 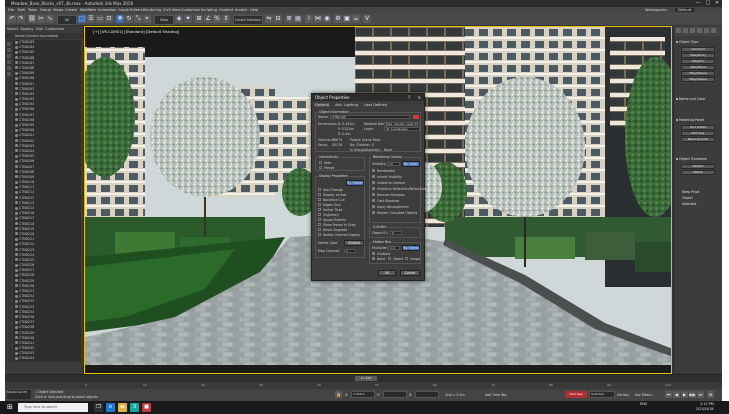 I want to click on tray-time: 2:15 PM, so click(x=707, y=404).